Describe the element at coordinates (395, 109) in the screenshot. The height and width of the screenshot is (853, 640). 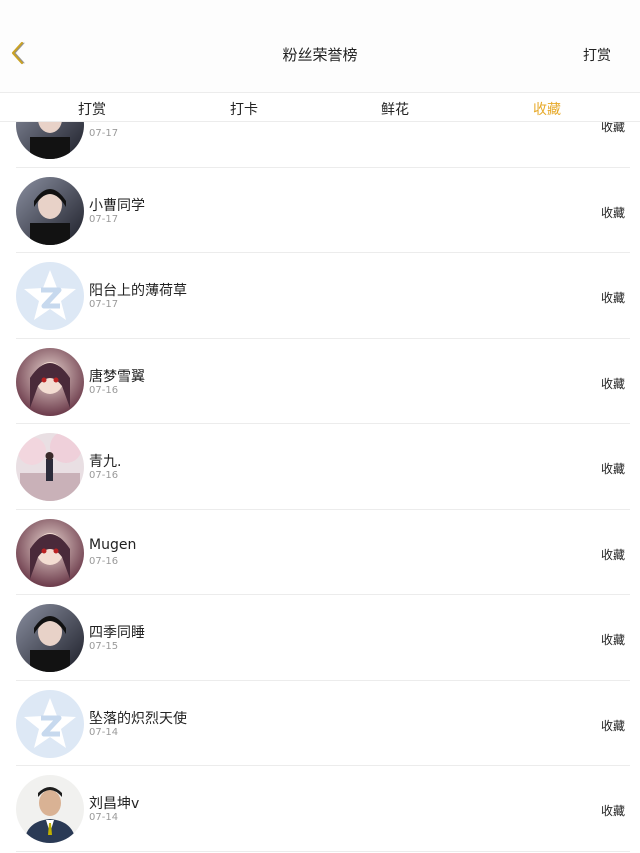
I see `tab-flowers: 鲜花` at that location.